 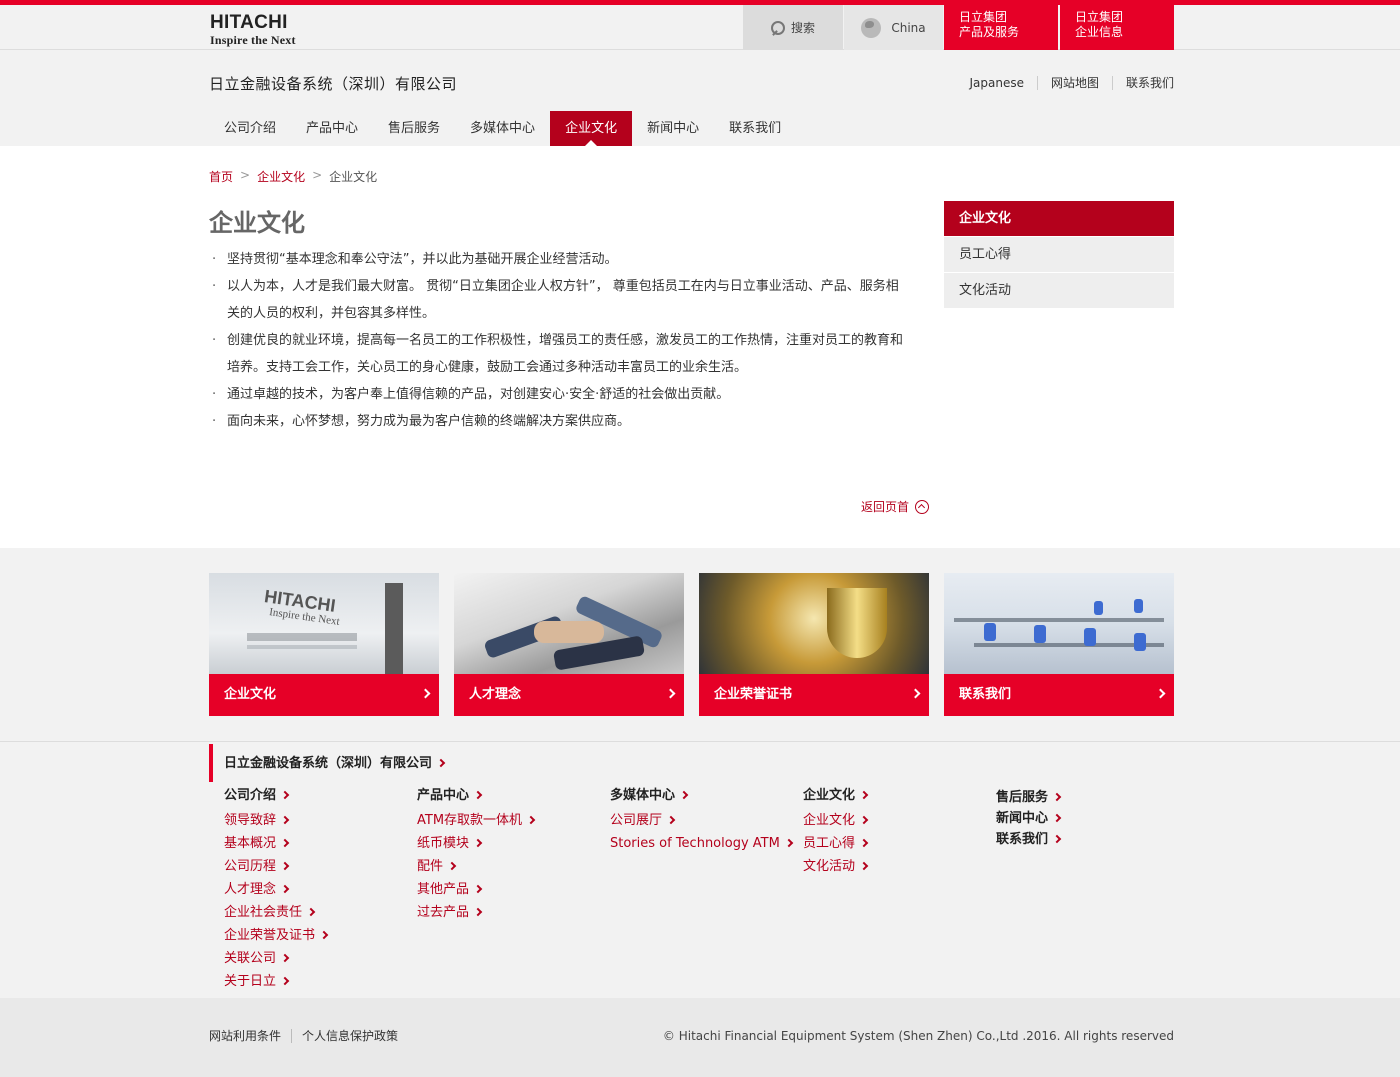 What do you see at coordinates (414, 128) in the screenshot?
I see `nav-item-service: 售后服务` at bounding box center [414, 128].